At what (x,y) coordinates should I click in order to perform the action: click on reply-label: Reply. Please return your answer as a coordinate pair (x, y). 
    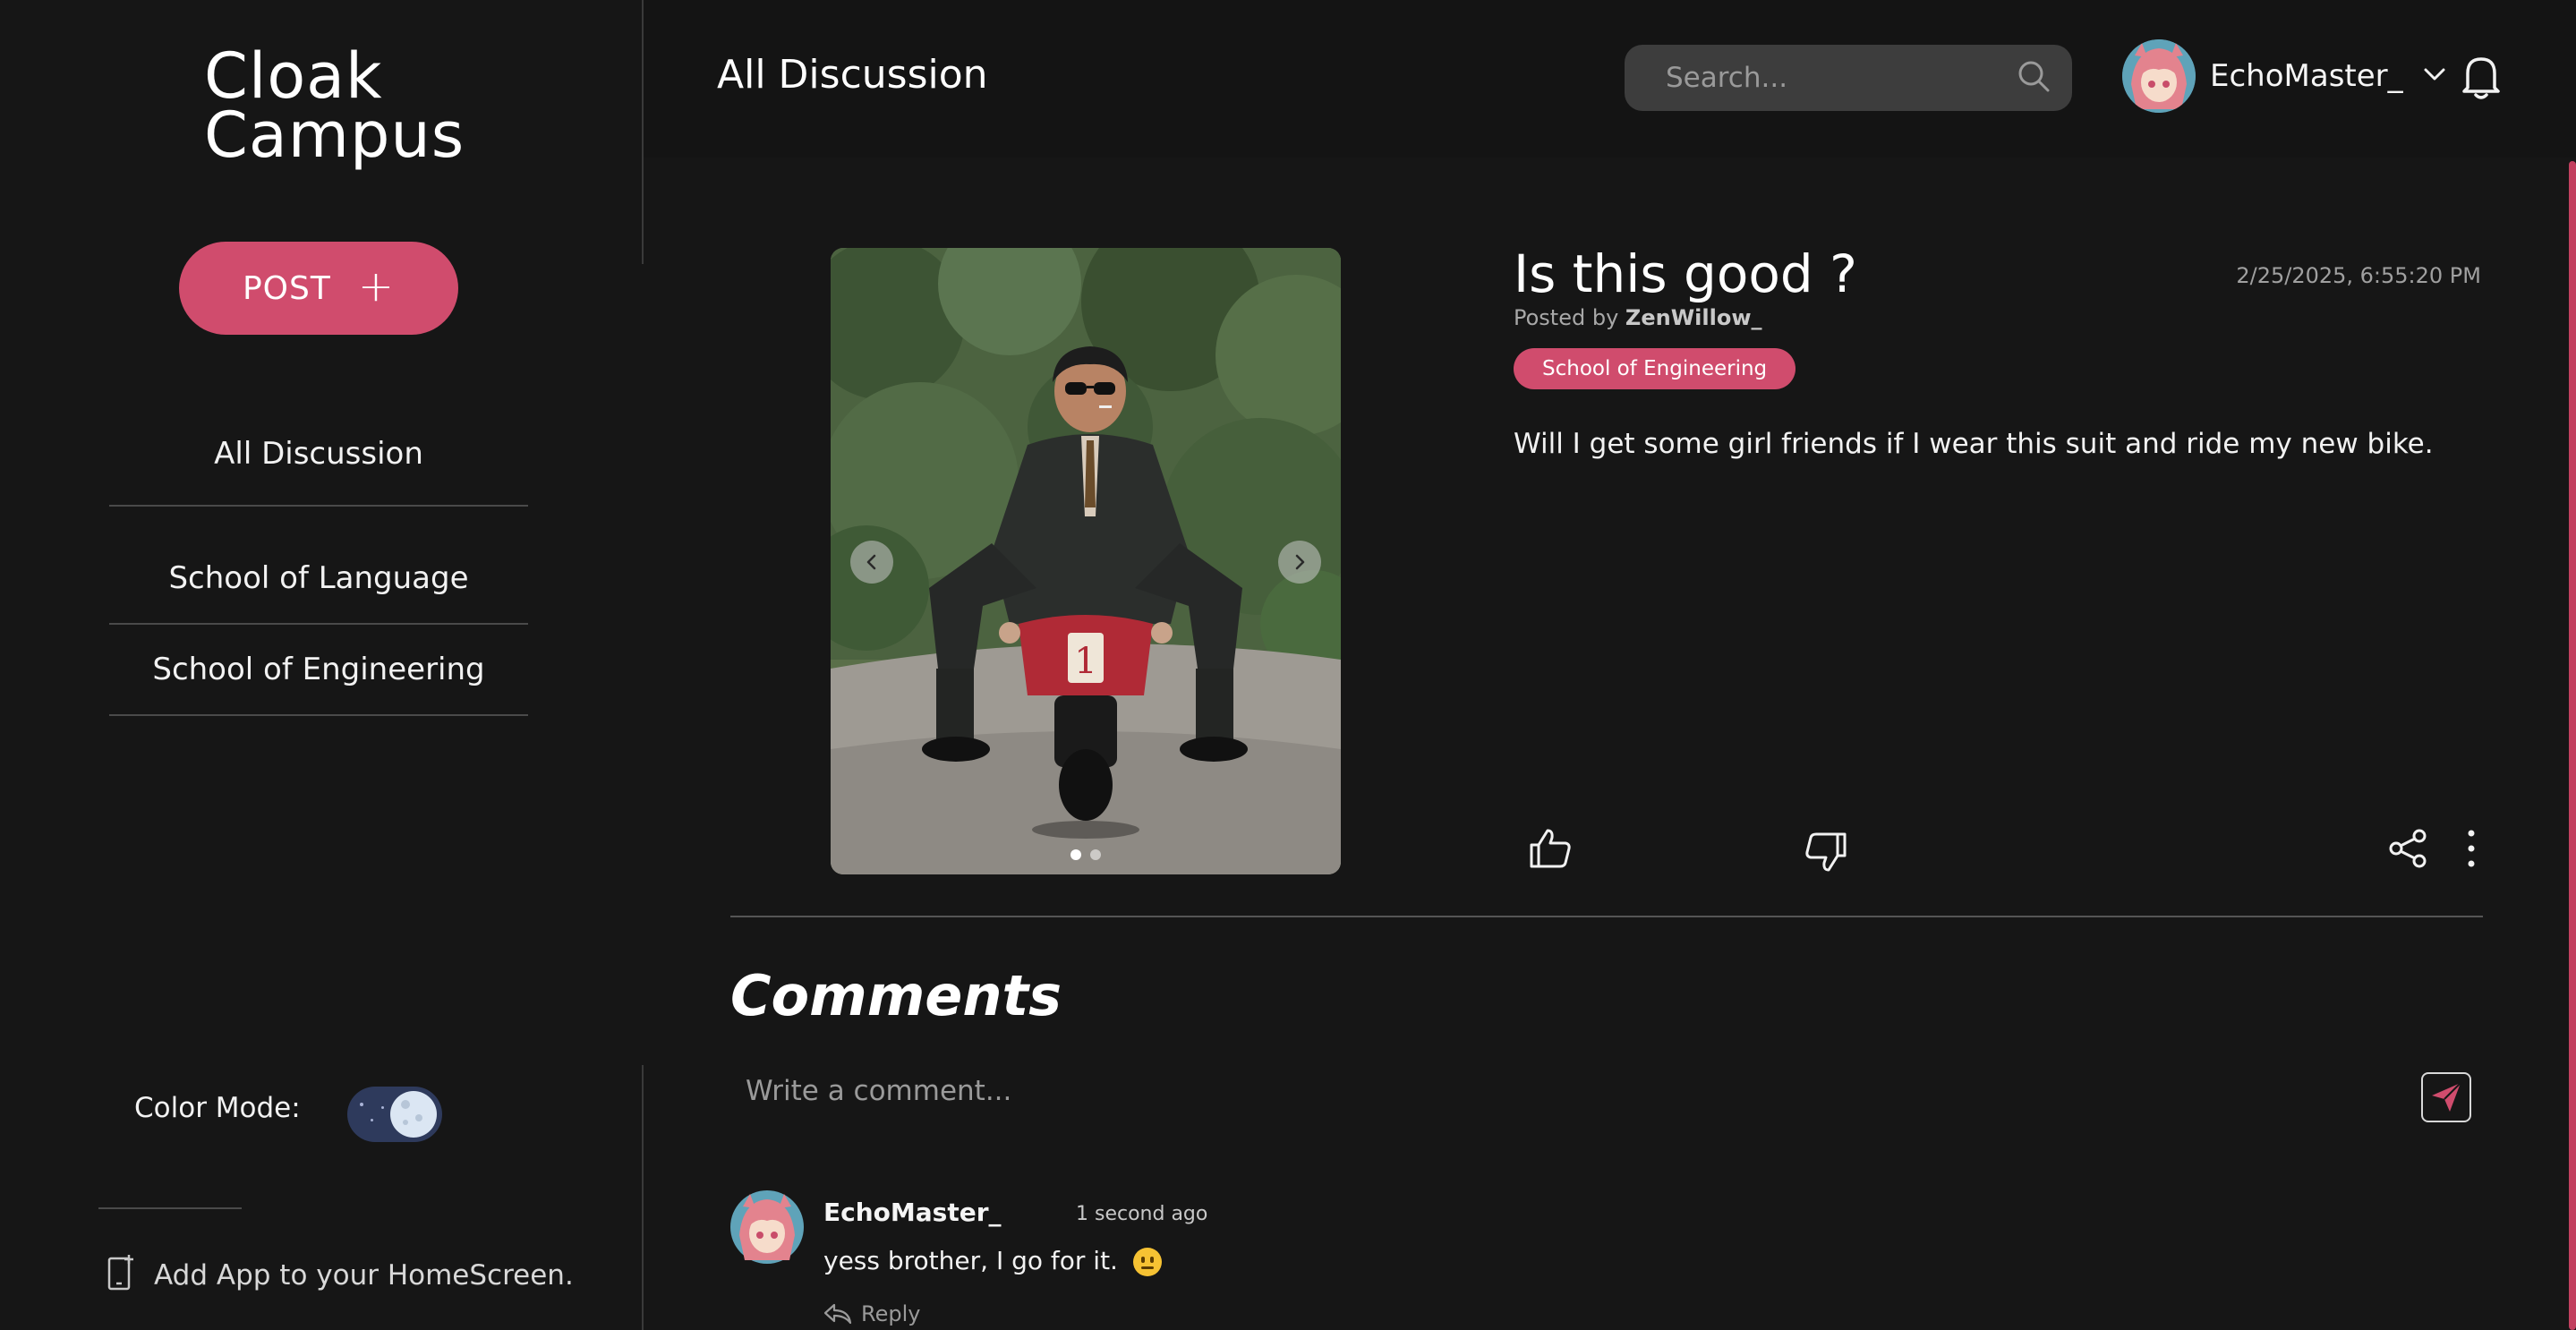
    Looking at the image, I should click on (891, 1313).